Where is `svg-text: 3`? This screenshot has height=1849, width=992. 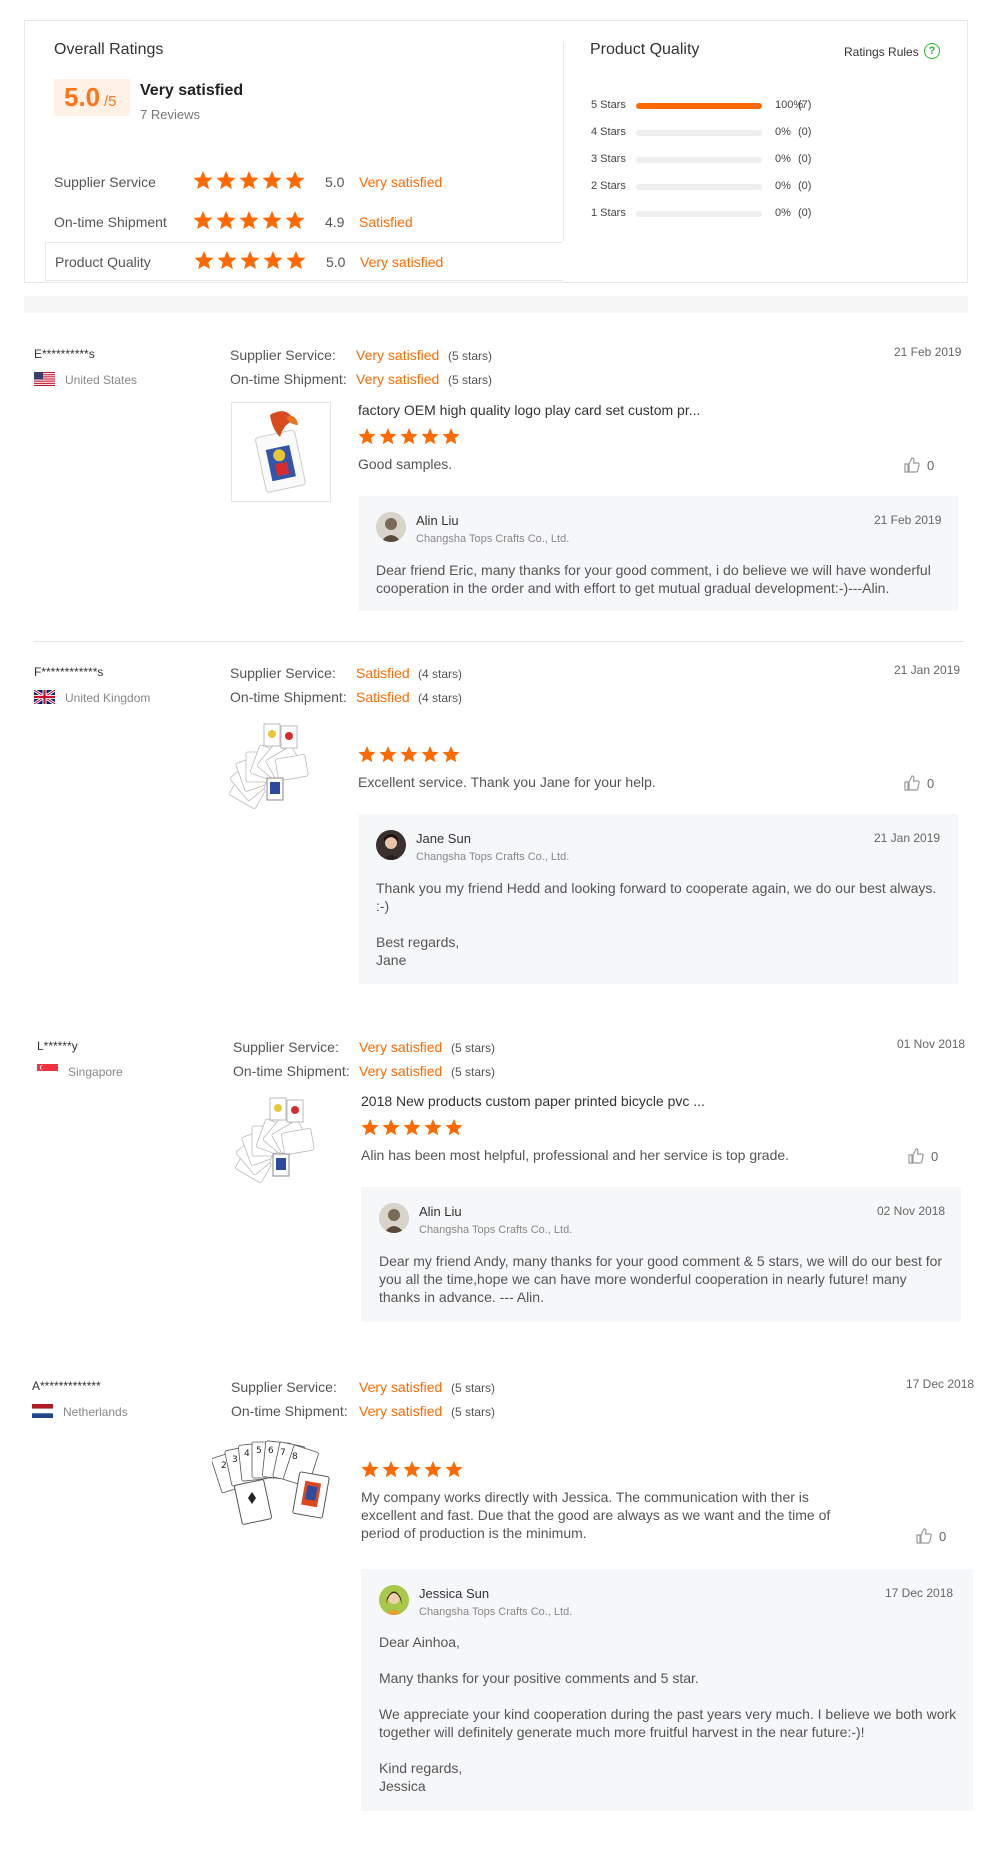 svg-text: 3 is located at coordinates (235, 1460).